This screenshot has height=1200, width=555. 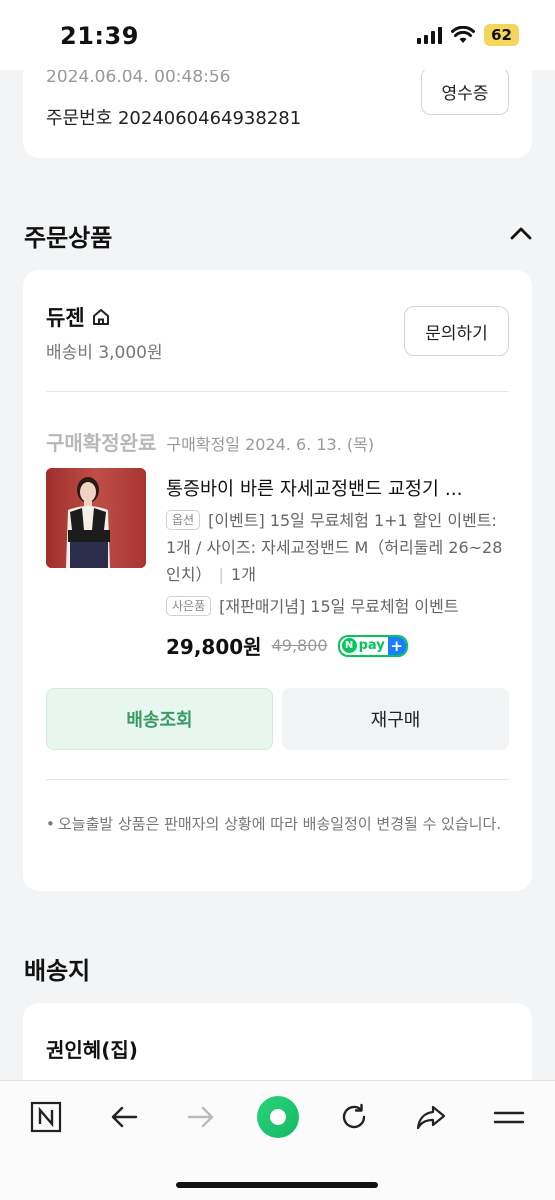 I want to click on gift-text: [재판매기념] 15일 무료체험 이벤트, so click(x=339, y=606).